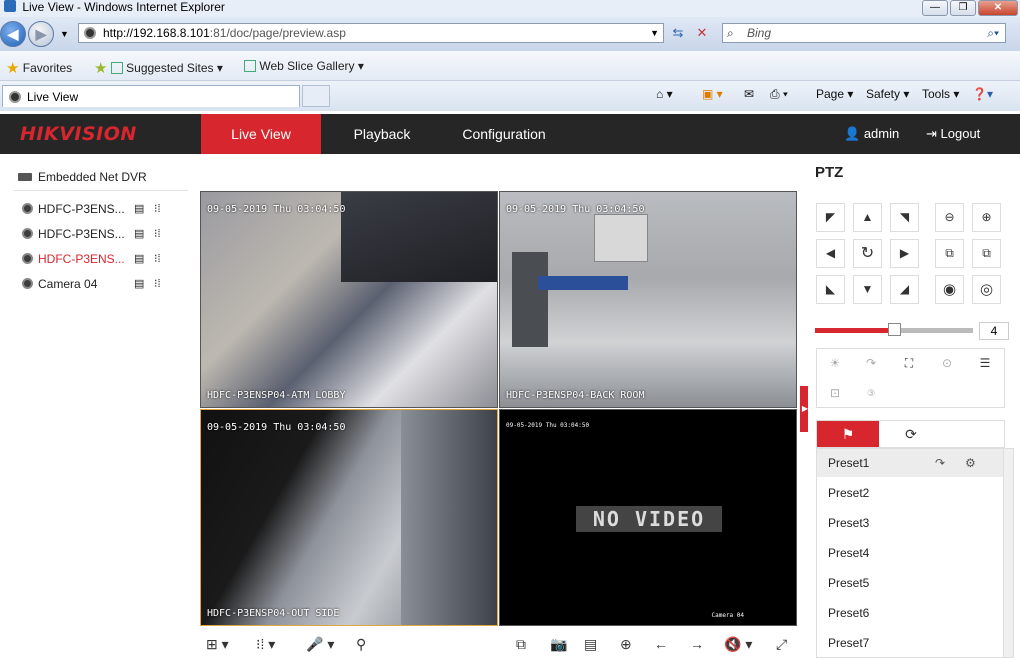 The height and width of the screenshot is (658, 1020). What do you see at coordinates (911, 643) in the screenshot?
I see `list-item: Preset7` at bounding box center [911, 643].